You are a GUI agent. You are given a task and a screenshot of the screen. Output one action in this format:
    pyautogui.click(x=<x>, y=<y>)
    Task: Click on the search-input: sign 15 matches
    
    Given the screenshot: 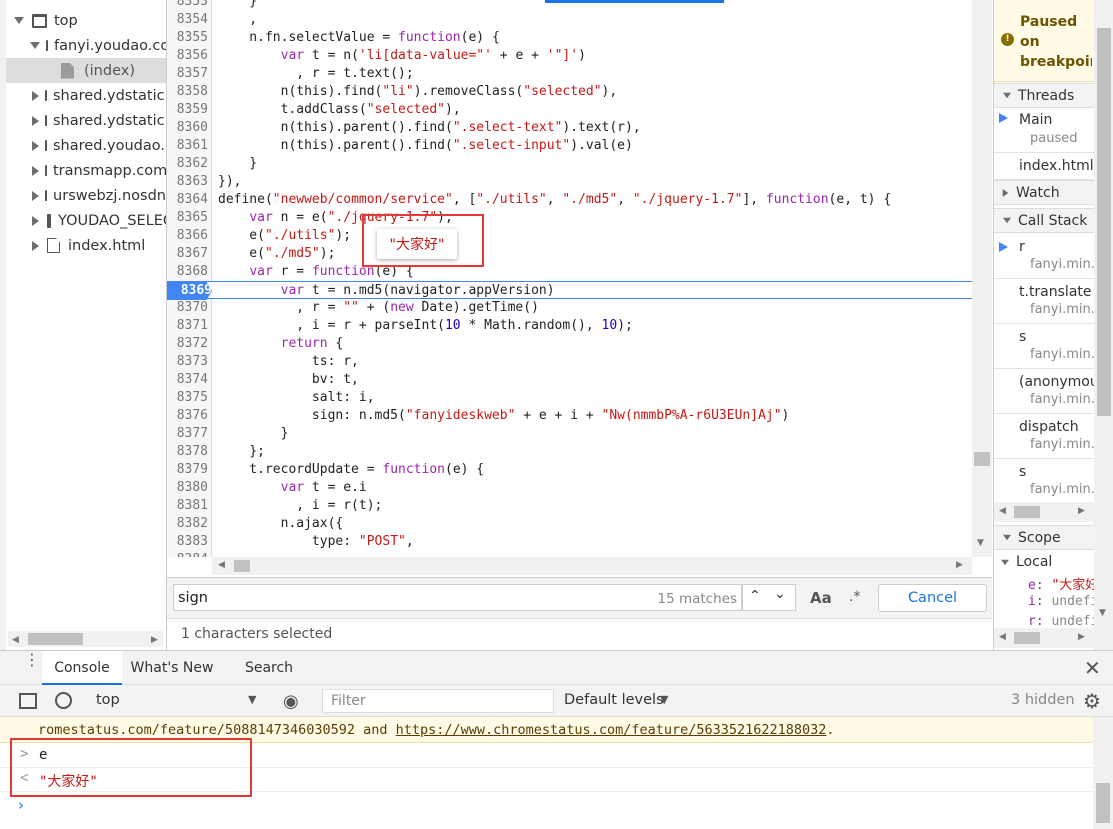 What is the action you would take?
    pyautogui.click(x=457, y=597)
    